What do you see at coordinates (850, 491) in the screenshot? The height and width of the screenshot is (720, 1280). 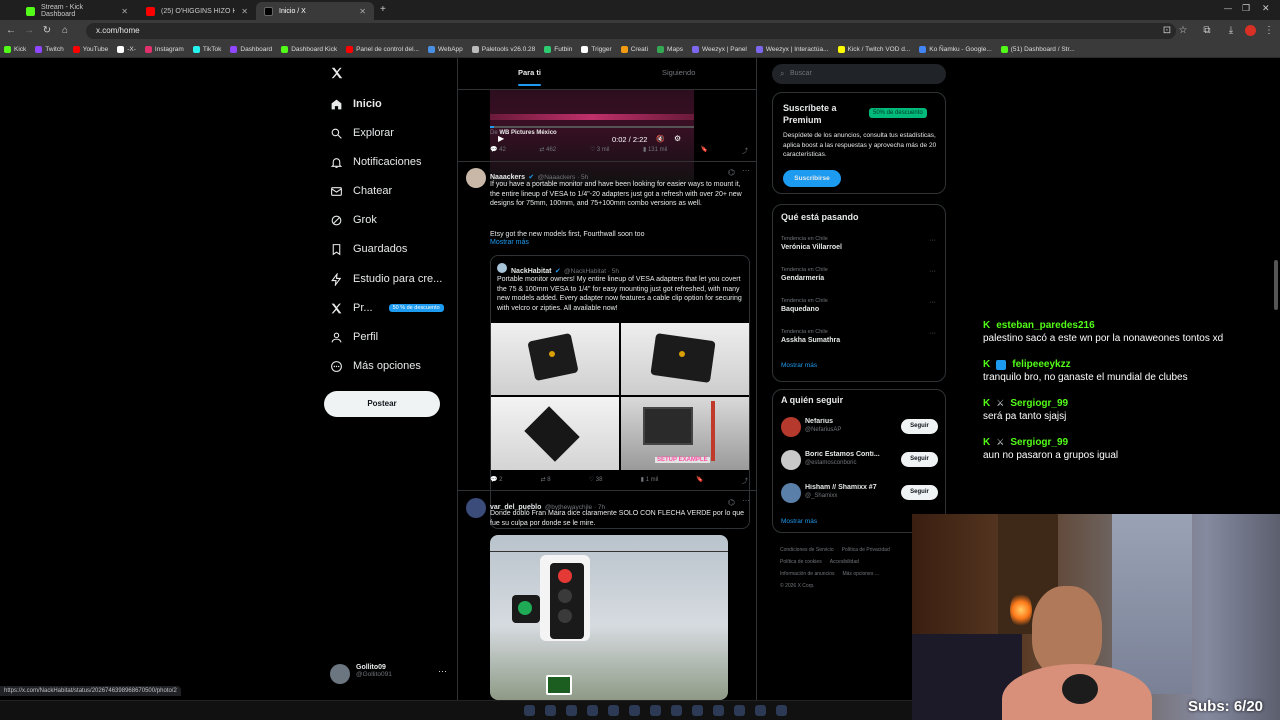 I see `follow-suggestion: Hisham // Shamixx #7 @_Shamixx` at bounding box center [850, 491].